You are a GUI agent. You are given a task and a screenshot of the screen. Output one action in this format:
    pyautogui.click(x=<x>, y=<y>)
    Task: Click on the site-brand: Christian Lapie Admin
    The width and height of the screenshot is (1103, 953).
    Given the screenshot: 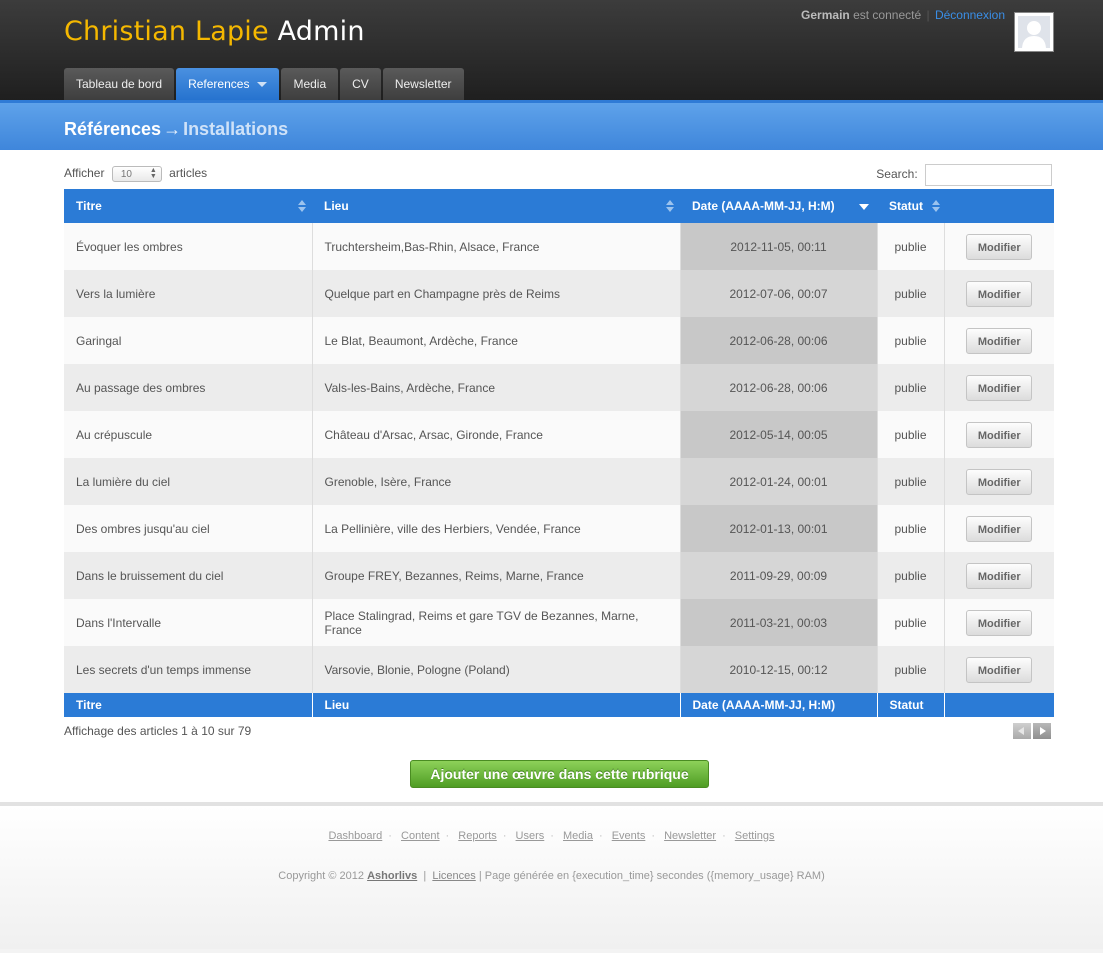 What is the action you would take?
    pyautogui.click(x=214, y=31)
    